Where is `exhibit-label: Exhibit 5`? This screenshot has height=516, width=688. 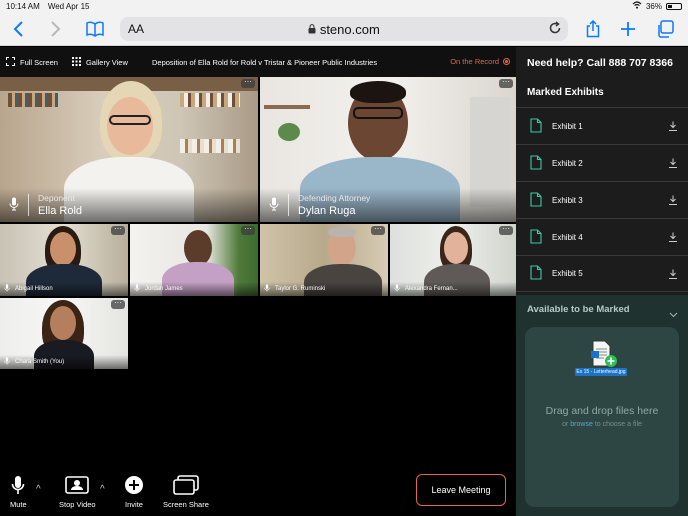
exhibit-label: Exhibit 5 is located at coordinates (567, 273).